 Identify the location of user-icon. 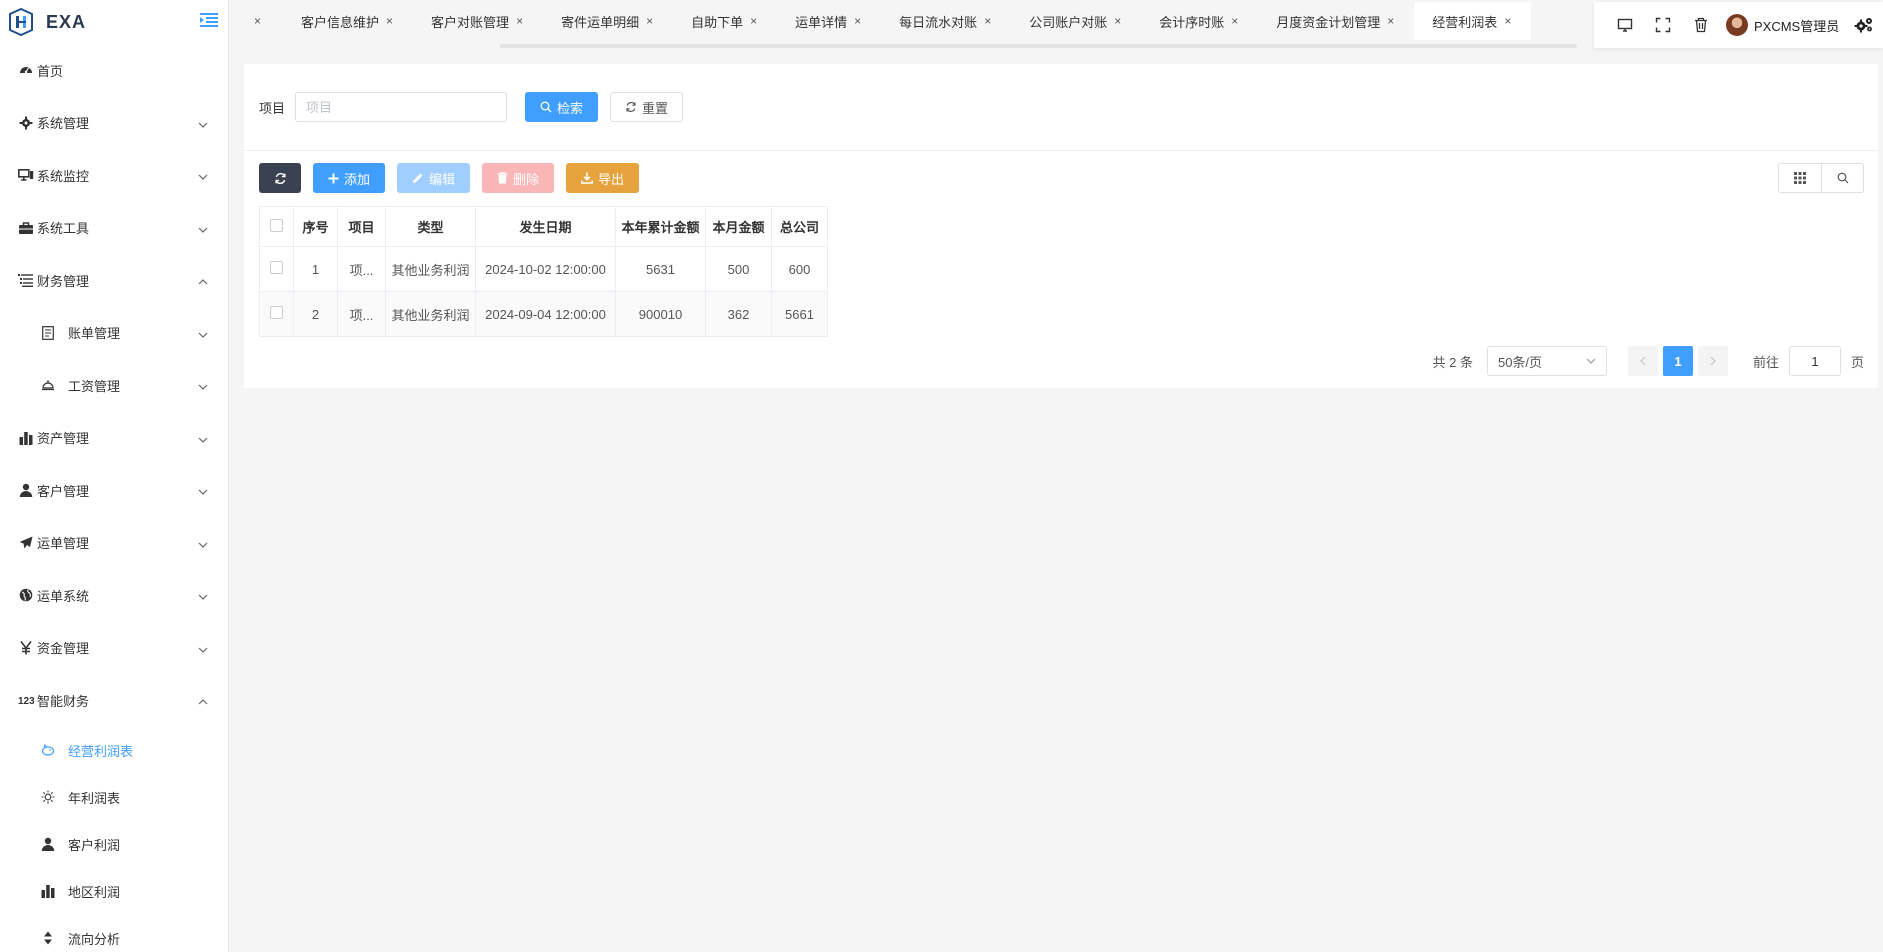
(48, 844).